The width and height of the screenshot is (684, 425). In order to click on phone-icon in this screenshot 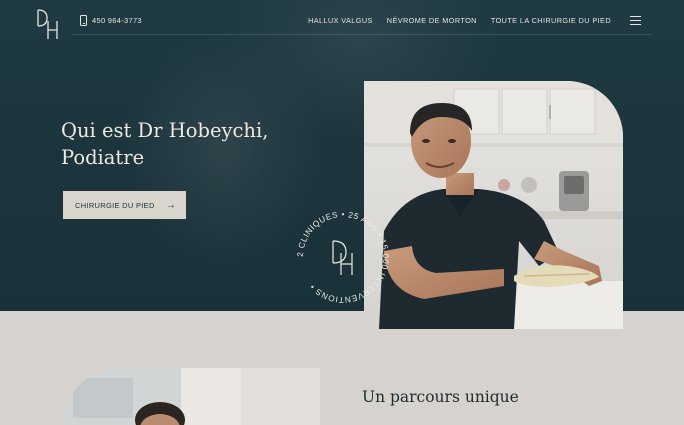, I will do `click(83, 20)`.